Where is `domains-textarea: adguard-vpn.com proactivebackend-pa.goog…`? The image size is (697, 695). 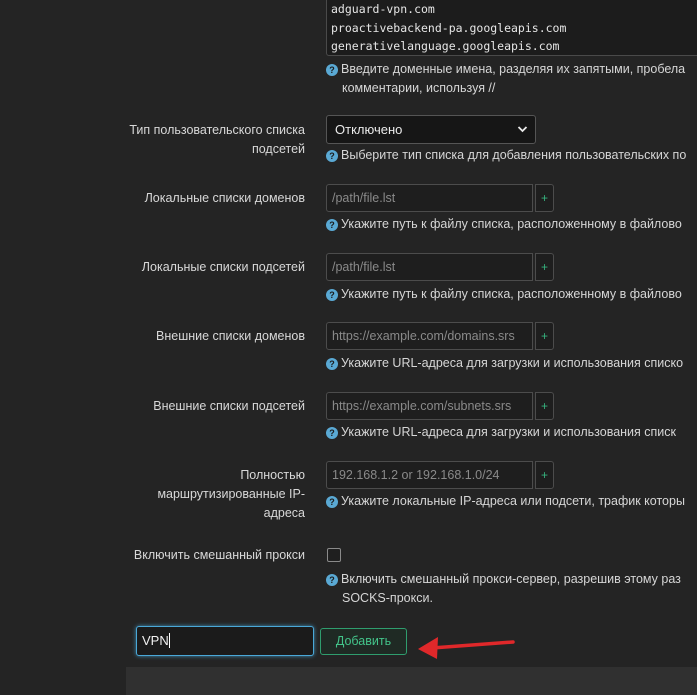 domains-textarea: adguard-vpn.com proactivebackend-pa.goog… is located at coordinates (511, 28).